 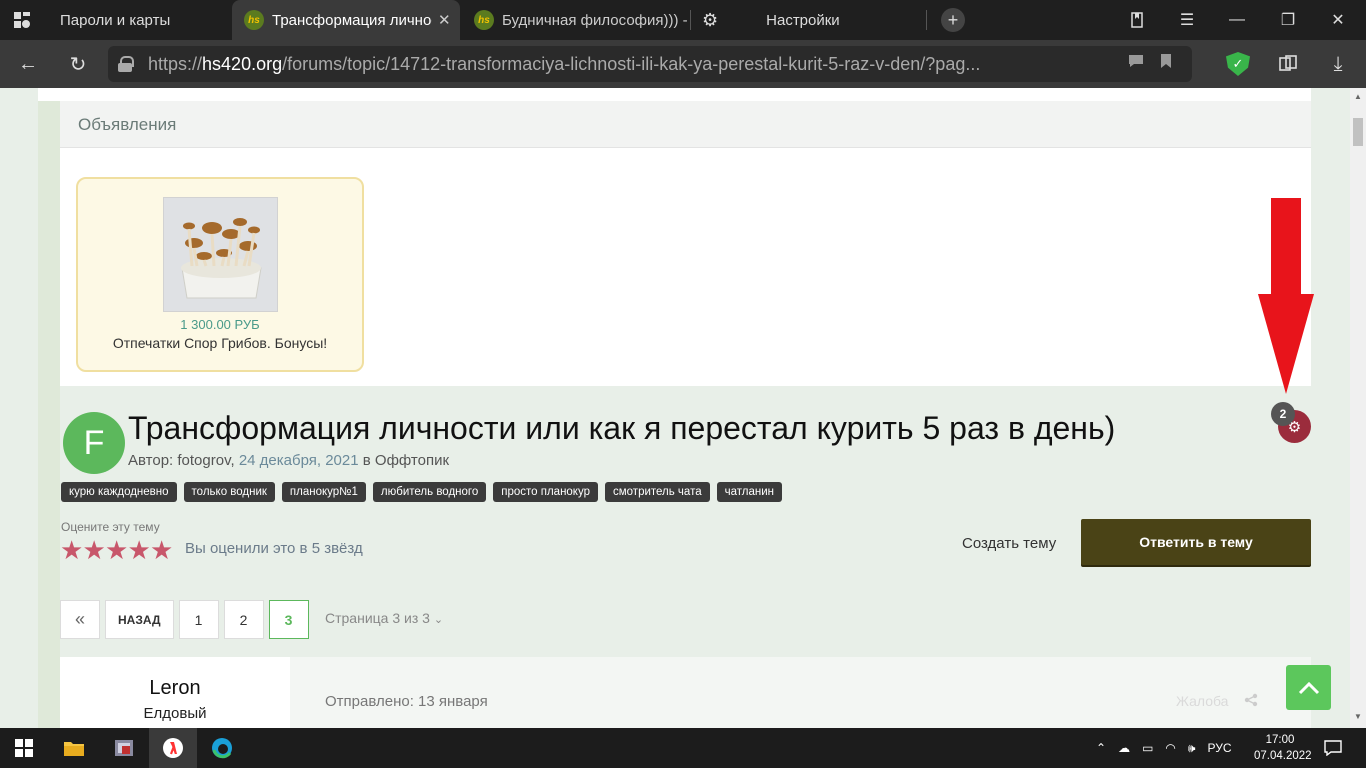 I want to click on tab-topic: hs Трансформация личнос ✕, so click(x=346, y=20).